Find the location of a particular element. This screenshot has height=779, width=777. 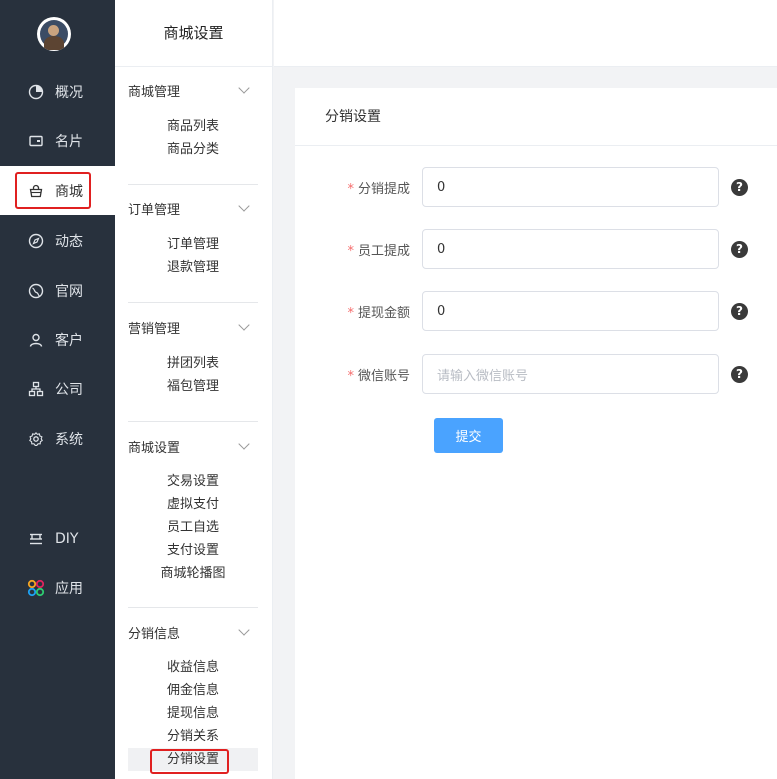

nav-item-customer: 客户 is located at coordinates (57, 339).